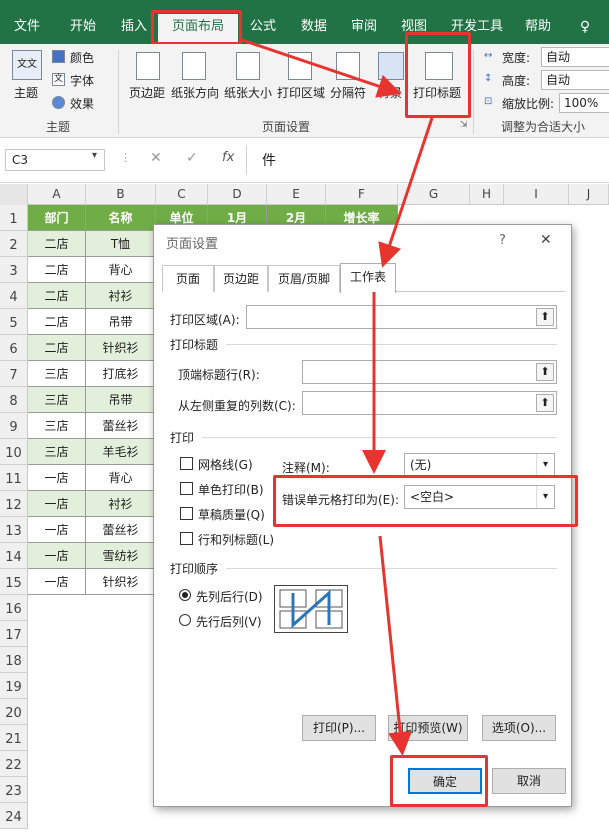  Describe the element at coordinates (395, 645) in the screenshot. I see `arrow-to-ok-button` at that location.